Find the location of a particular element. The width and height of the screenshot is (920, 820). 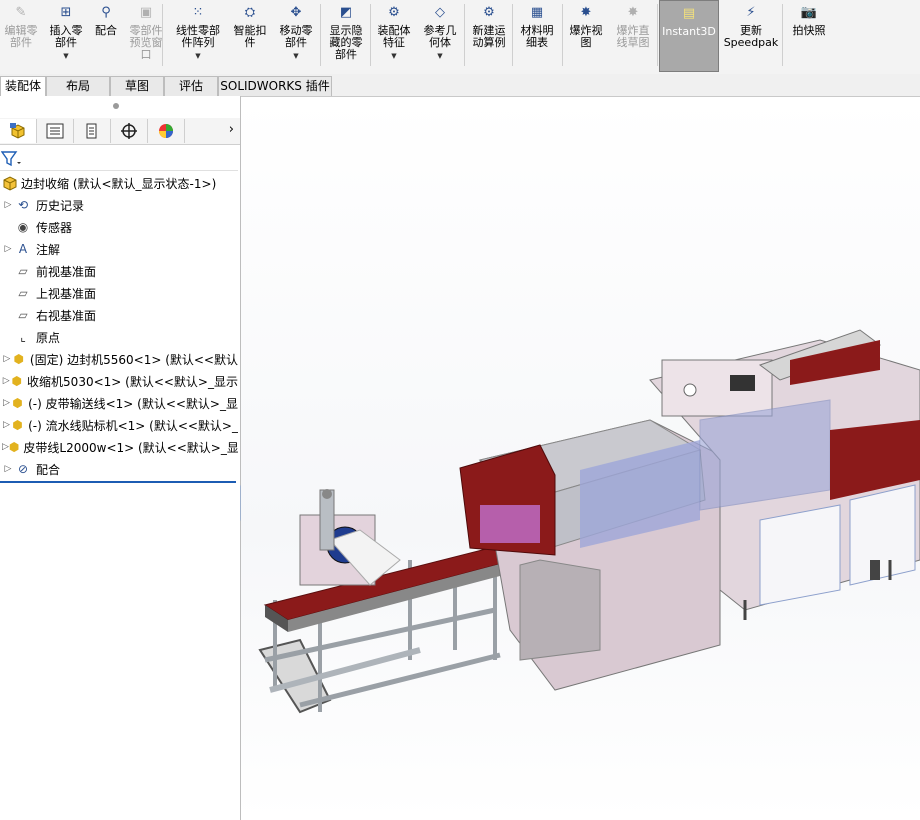

mate-button: ⚲ 配合 is located at coordinates (106, 36).